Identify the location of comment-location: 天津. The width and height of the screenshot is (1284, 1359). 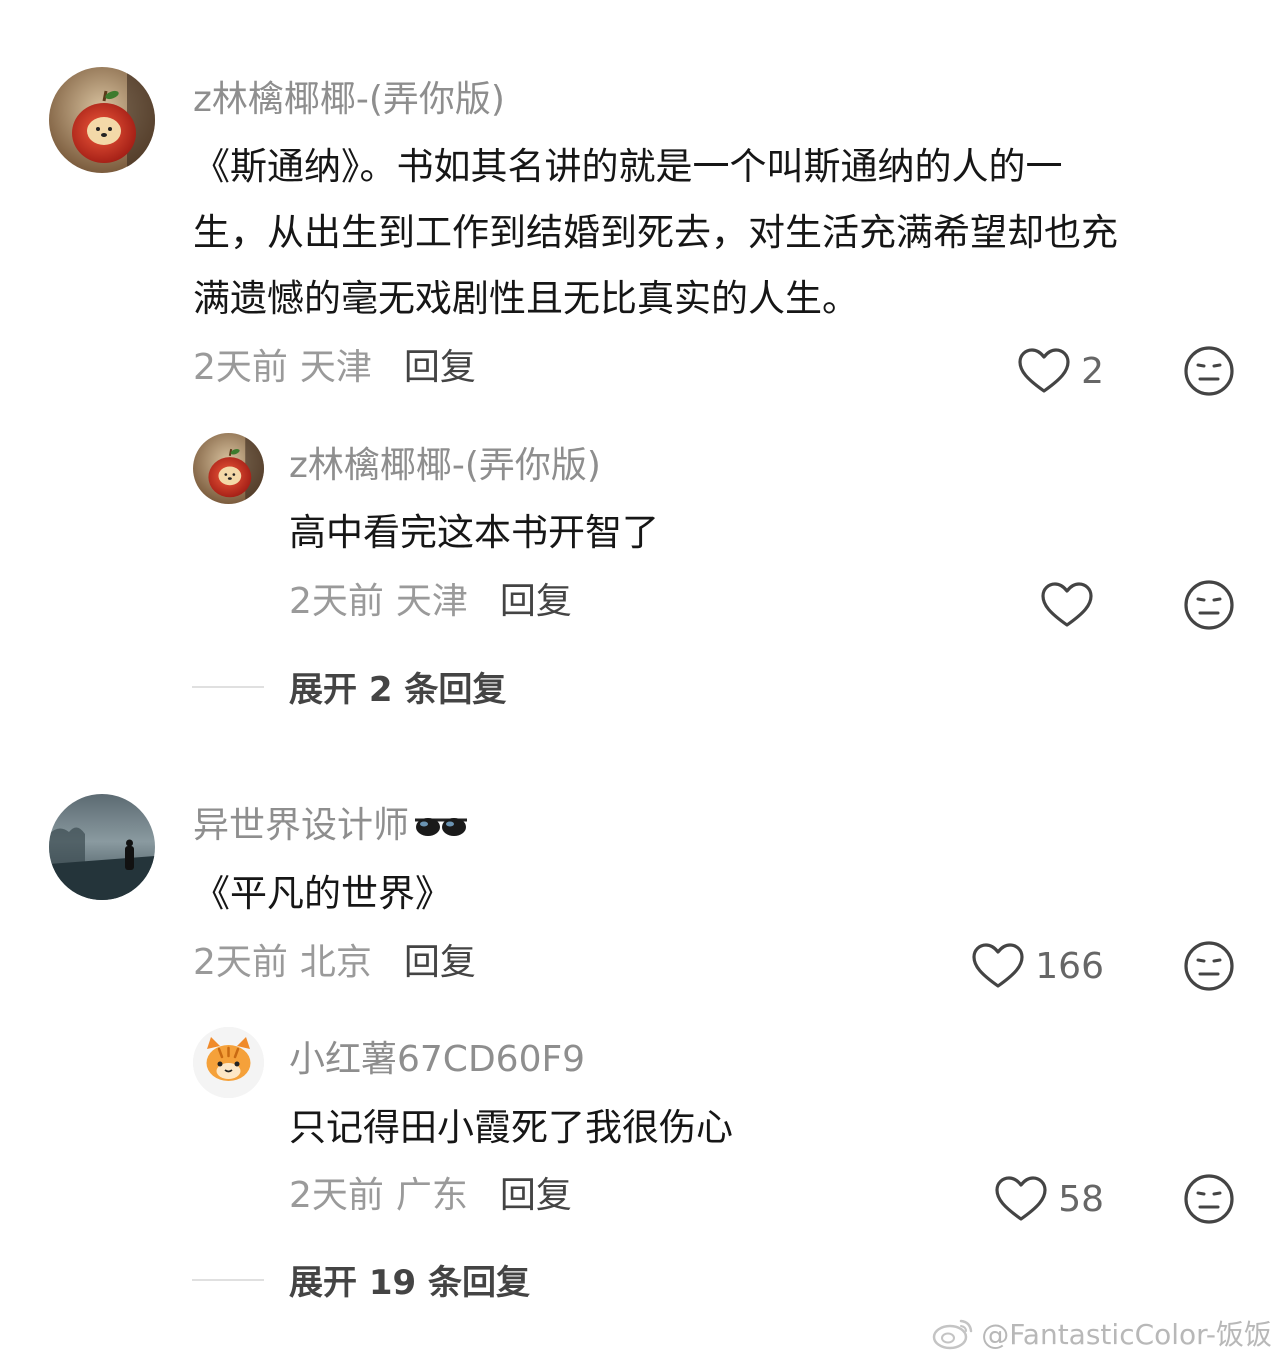
(335, 367).